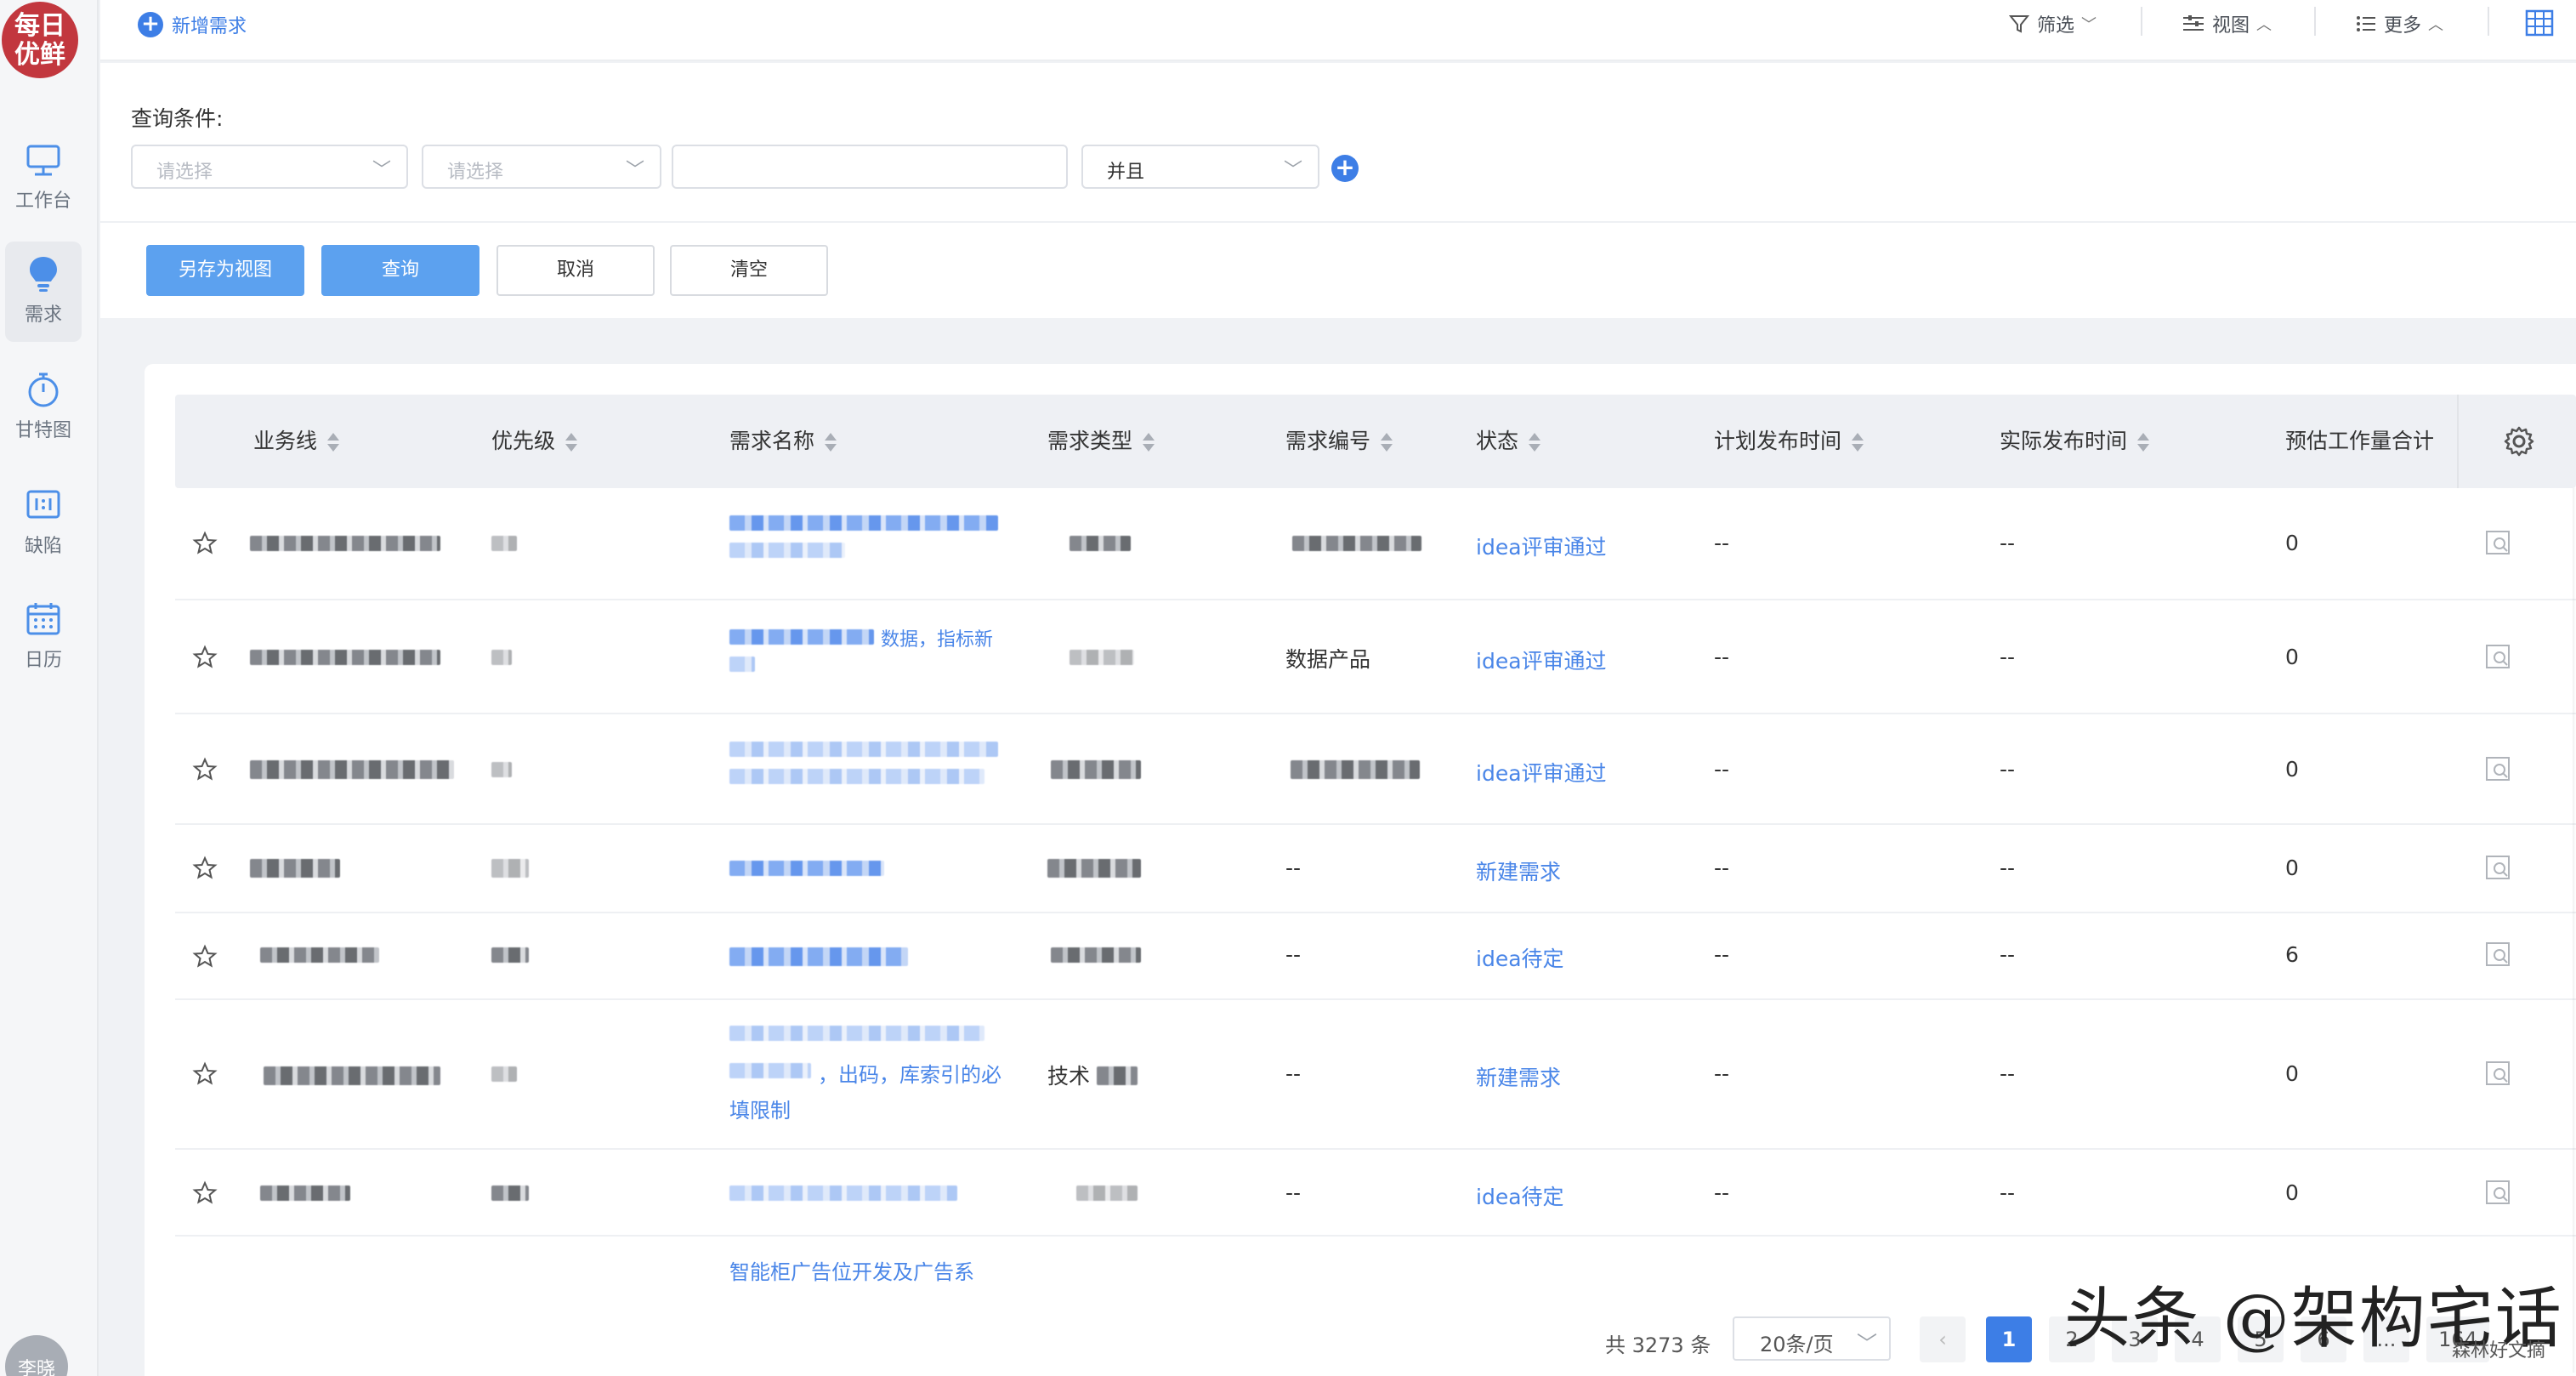 Image resolution: width=2576 pixels, height=1376 pixels. What do you see at coordinates (870, 167) in the screenshot?
I see `condition-value-input` at bounding box center [870, 167].